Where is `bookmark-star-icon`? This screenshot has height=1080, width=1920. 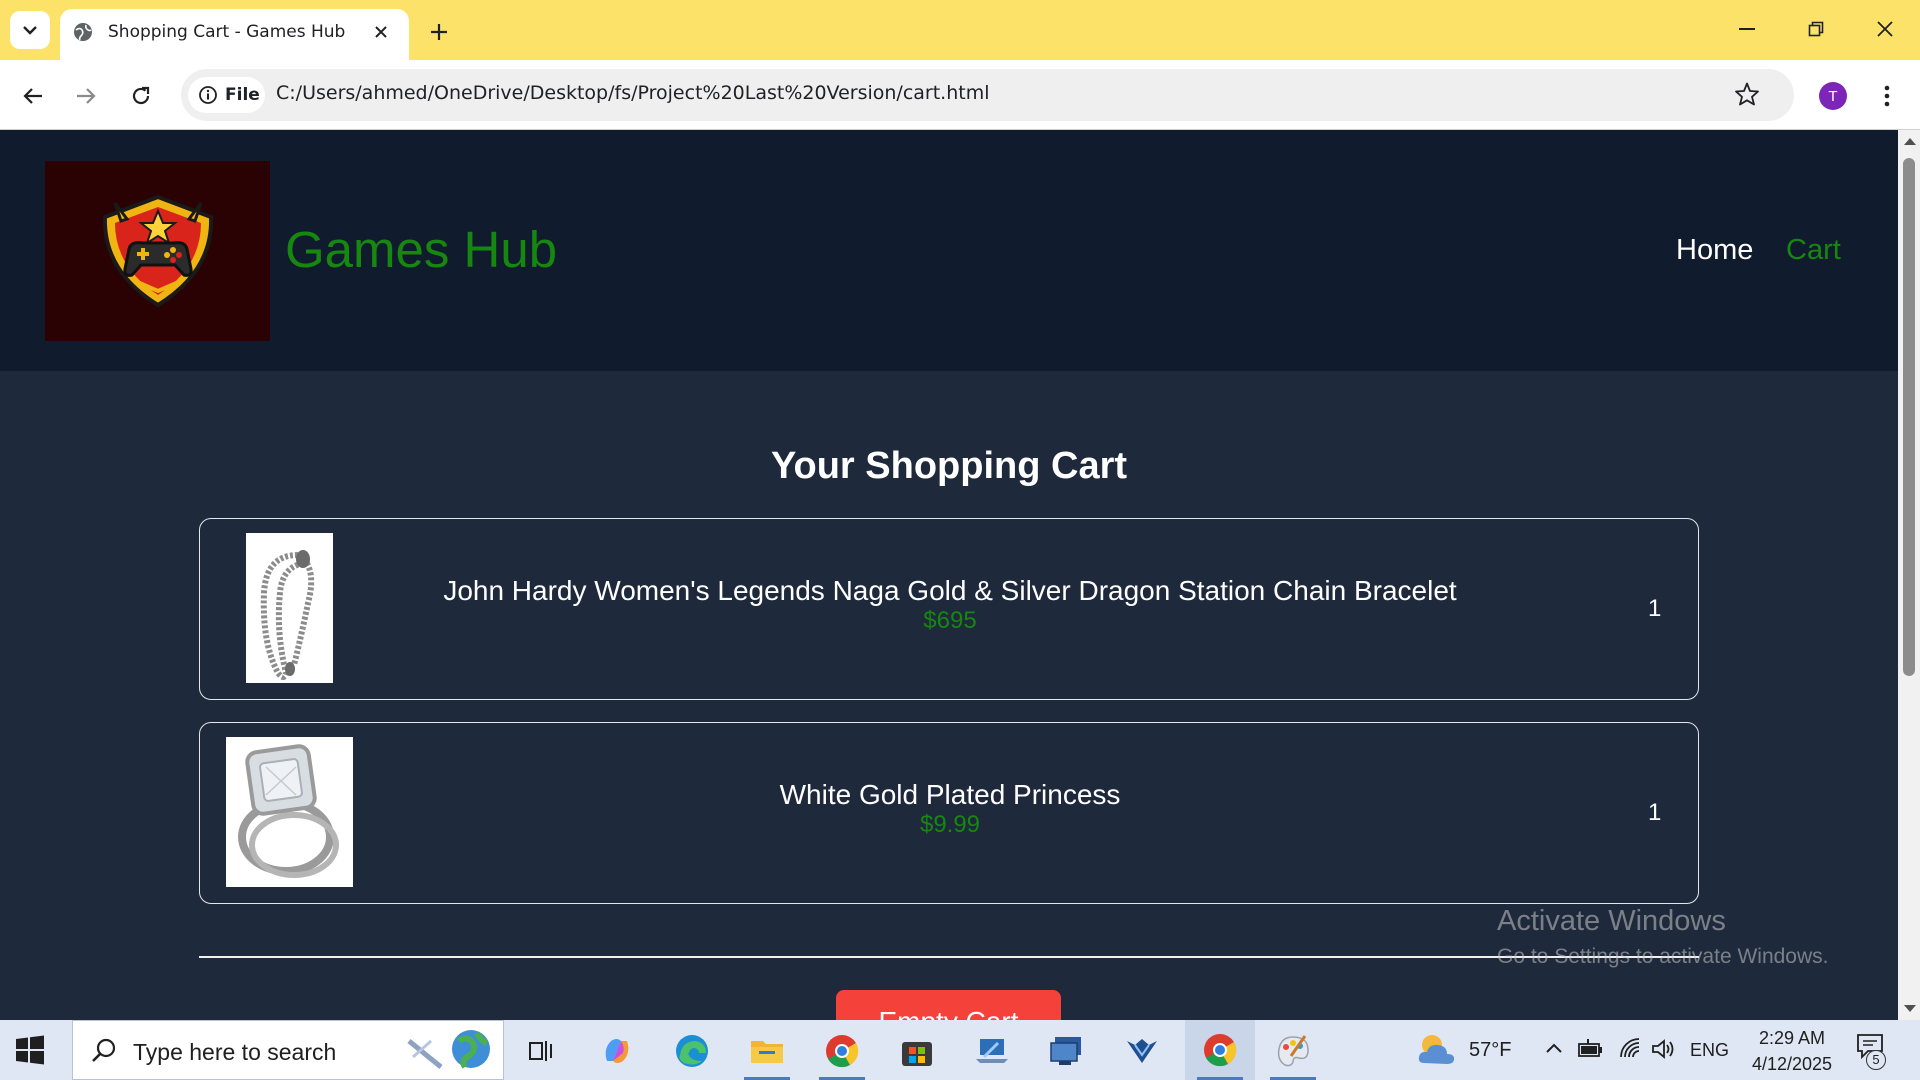
bookmark-star-icon is located at coordinates (1747, 94).